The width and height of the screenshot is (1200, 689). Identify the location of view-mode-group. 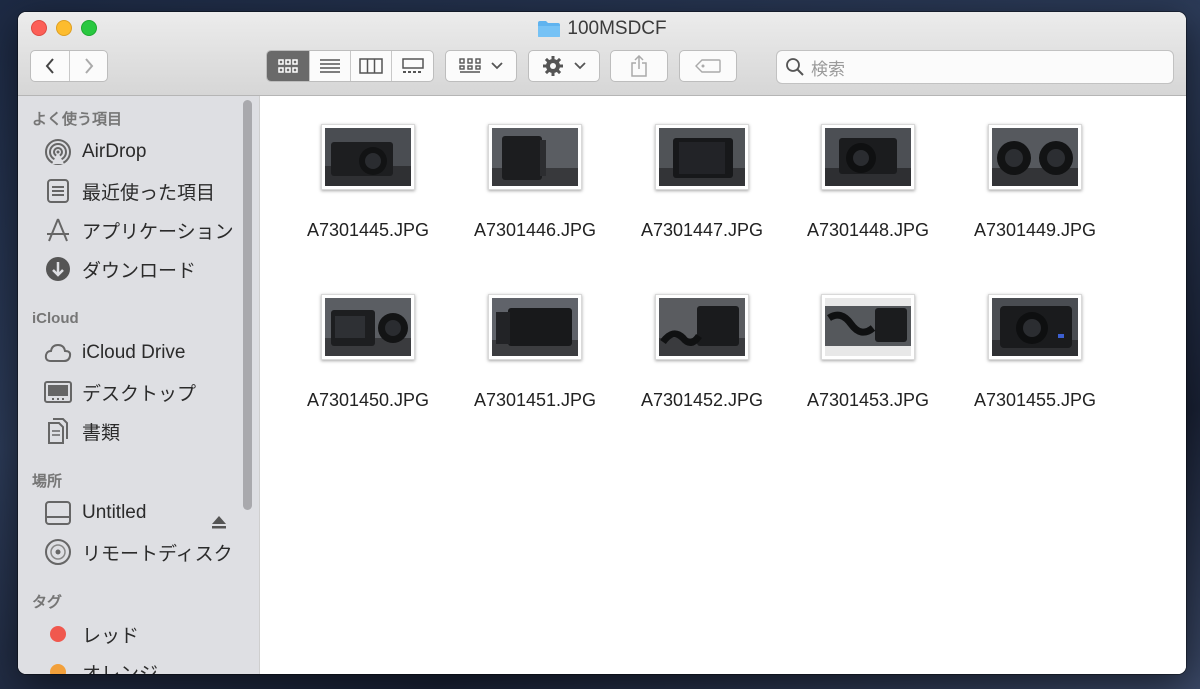
(350, 66).